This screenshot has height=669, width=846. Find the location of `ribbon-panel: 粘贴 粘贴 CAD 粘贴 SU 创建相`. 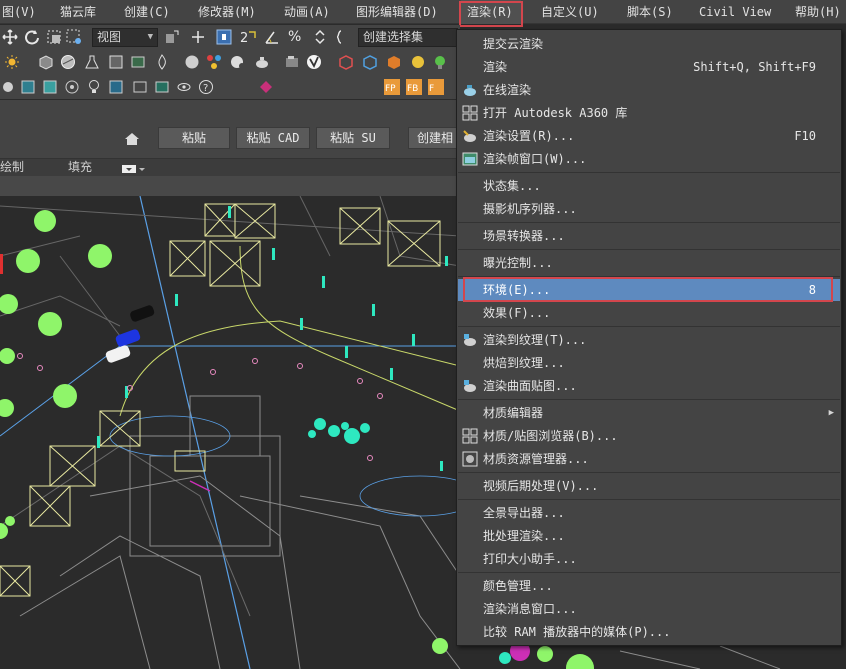

ribbon-panel: 粘贴 粘贴 CAD 粘贴 SU 创建相 is located at coordinates (230, 129).